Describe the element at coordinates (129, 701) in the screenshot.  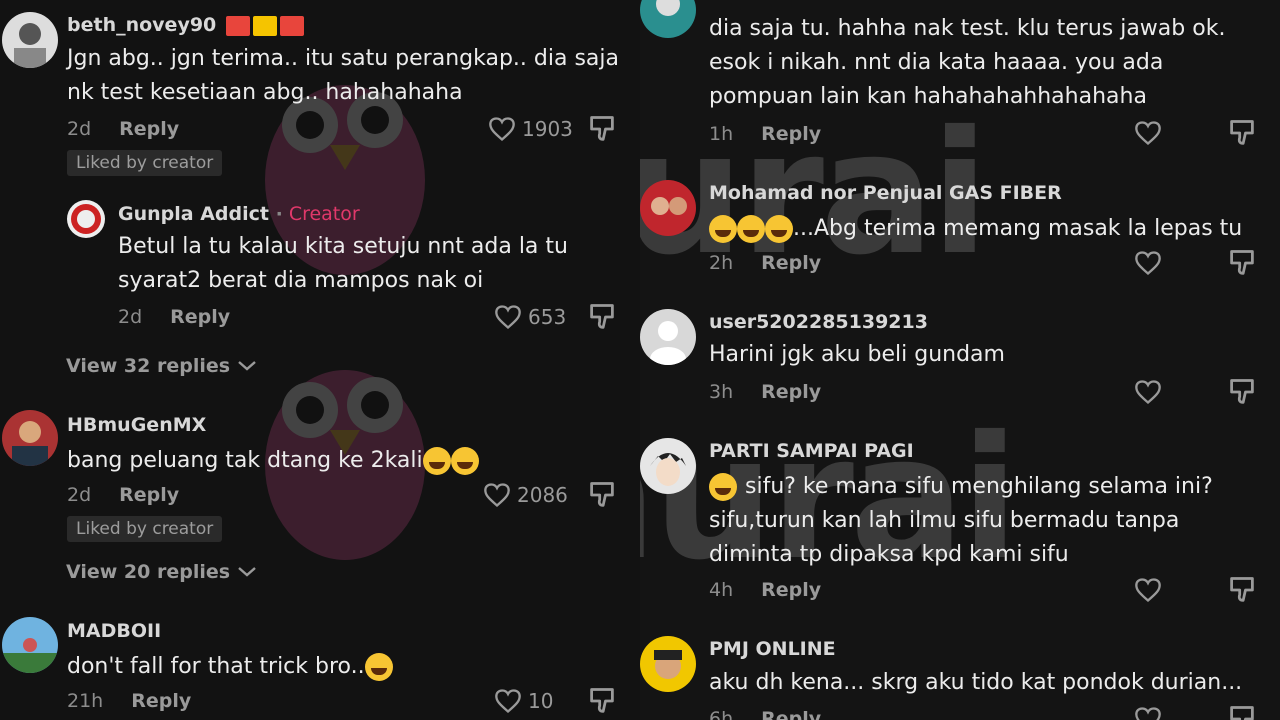
I see `comment-meta: 21h Reply` at that location.